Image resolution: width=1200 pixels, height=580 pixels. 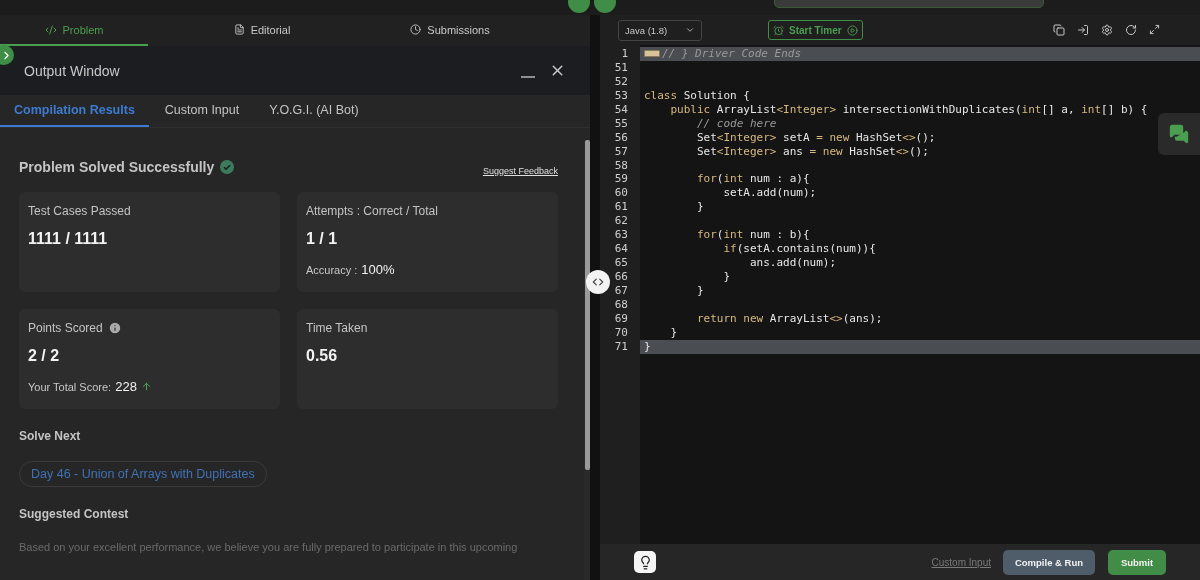 I want to click on settings-icon, so click(x=1107, y=30).